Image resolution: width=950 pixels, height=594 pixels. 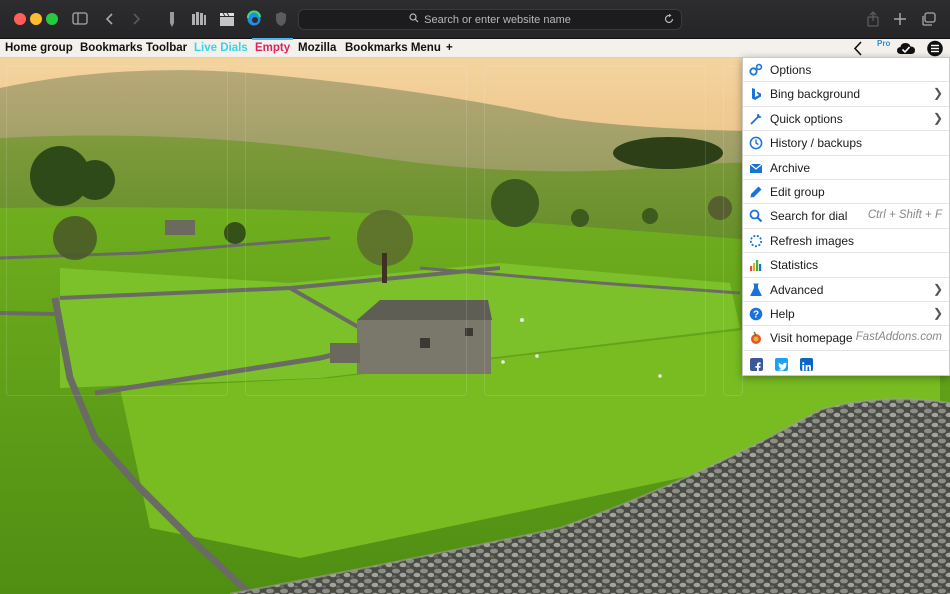 I want to click on chevron-left-icon, so click(x=858, y=48).